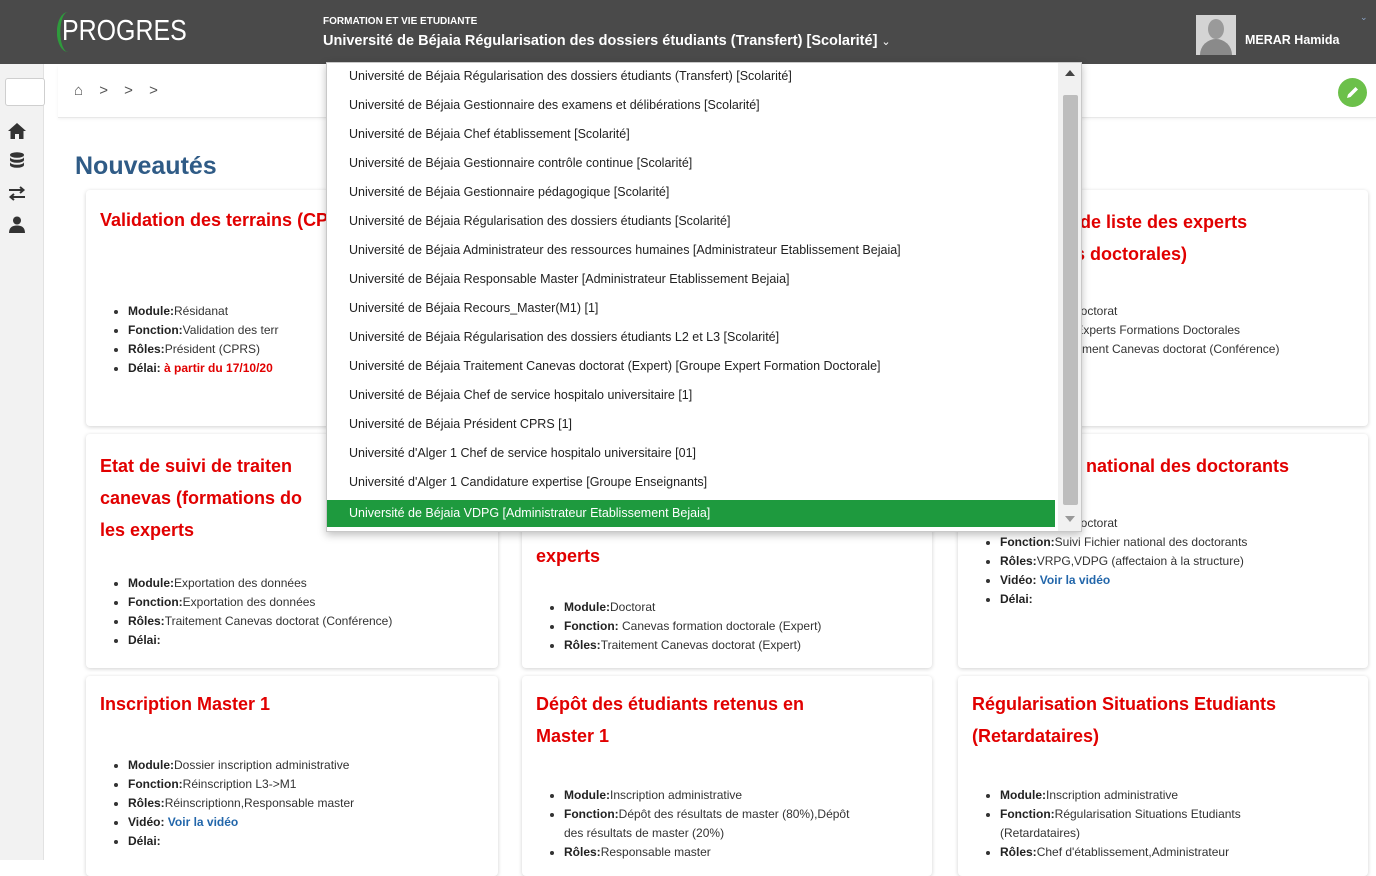 The width and height of the screenshot is (1376, 876). I want to click on list-item: Fonction:Exportation des données, so click(260, 602).